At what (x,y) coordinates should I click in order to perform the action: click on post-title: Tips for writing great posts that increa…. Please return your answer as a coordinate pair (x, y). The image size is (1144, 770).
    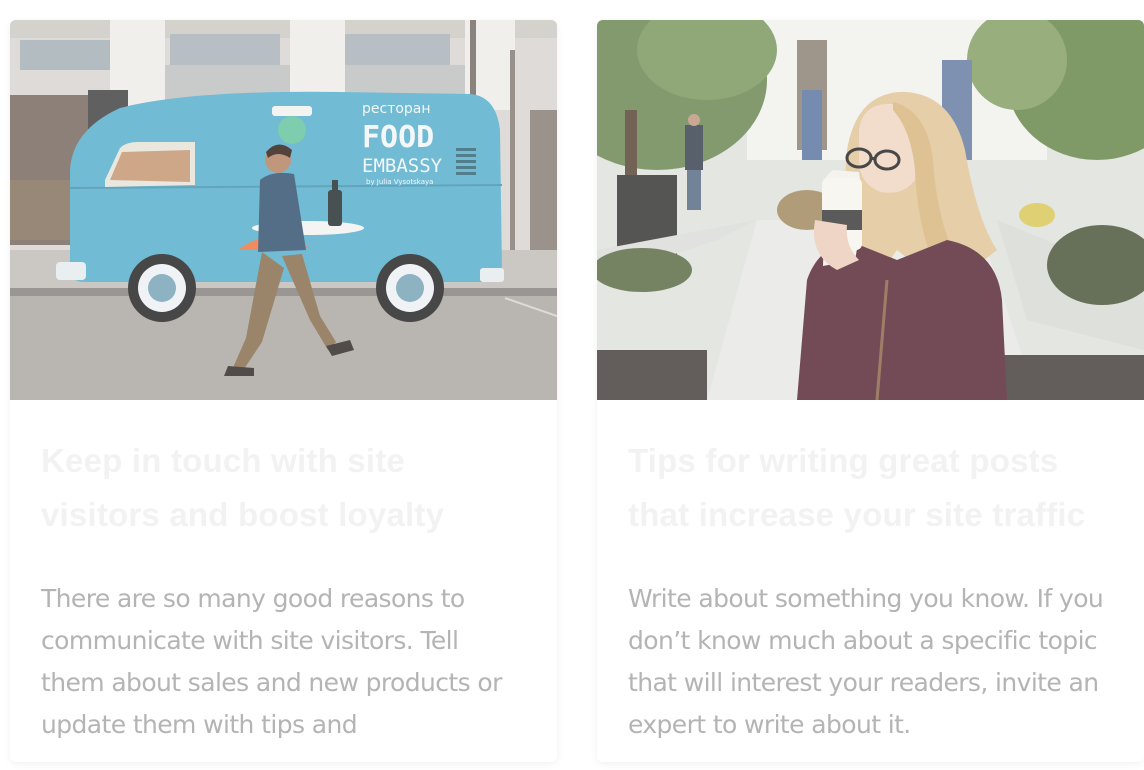
    Looking at the image, I should click on (871, 488).